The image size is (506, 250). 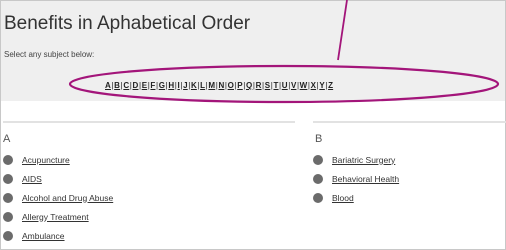 What do you see at coordinates (185, 85) in the screenshot?
I see `alphabet-link-j: J` at bounding box center [185, 85].